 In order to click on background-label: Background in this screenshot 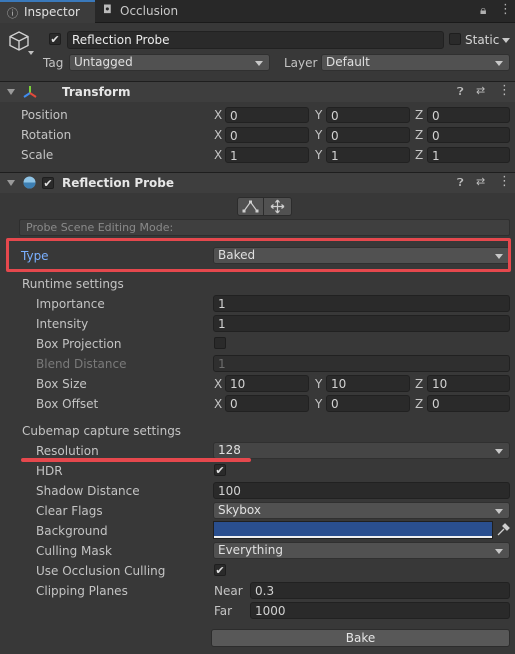, I will do `click(72, 531)`.